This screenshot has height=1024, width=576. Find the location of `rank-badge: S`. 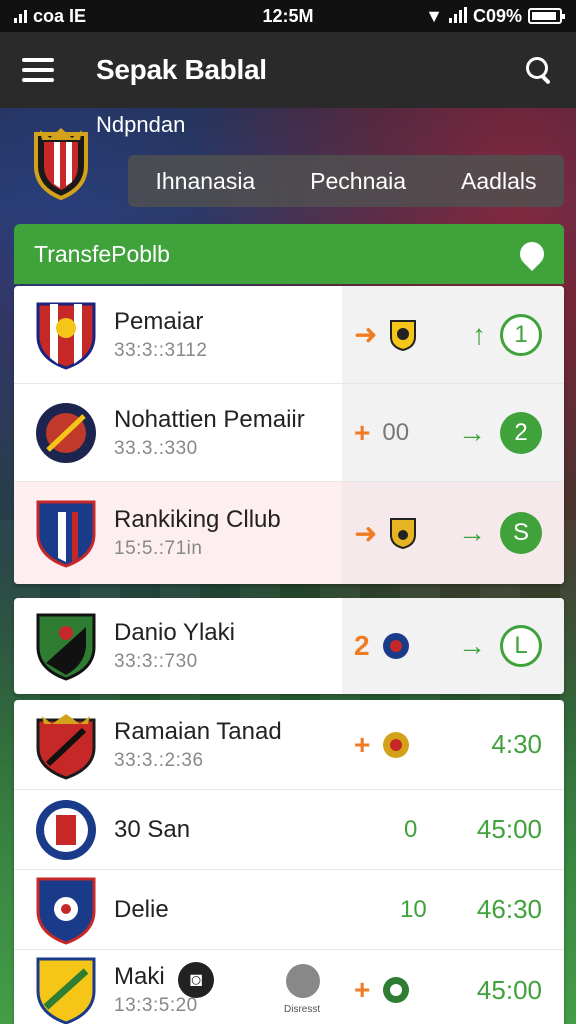

rank-badge: S is located at coordinates (521, 533).